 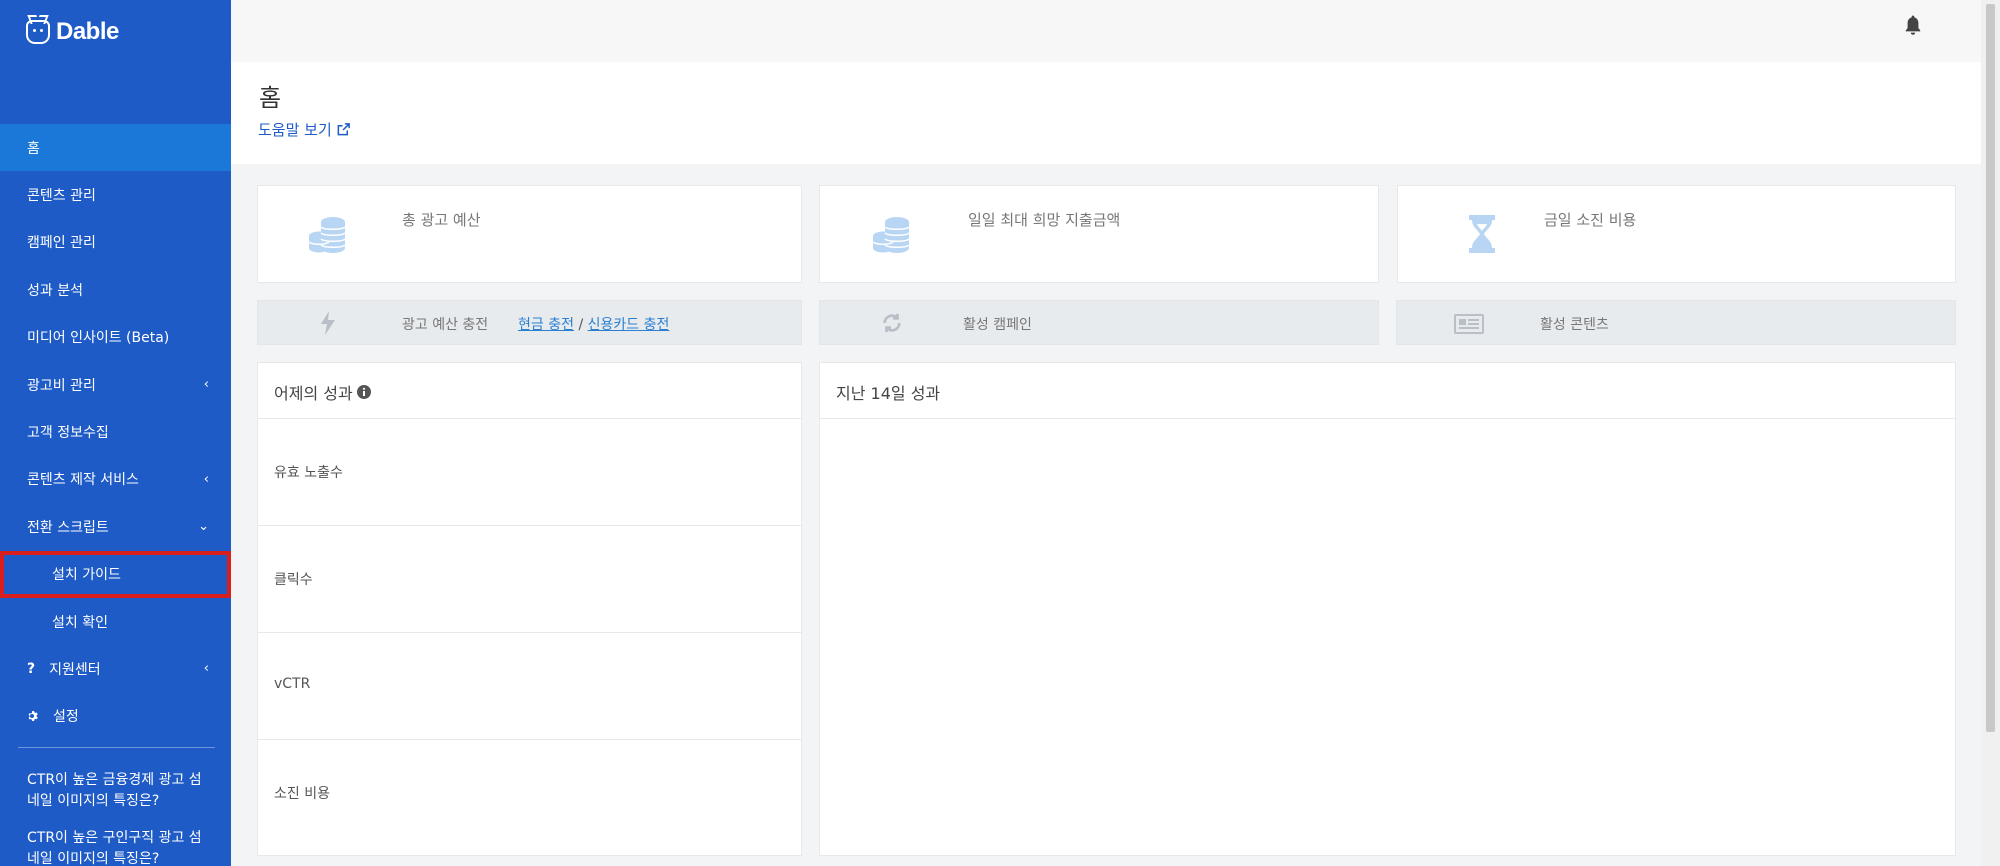 I want to click on today-spend-label: 금일 소진 비용, so click(x=1590, y=220).